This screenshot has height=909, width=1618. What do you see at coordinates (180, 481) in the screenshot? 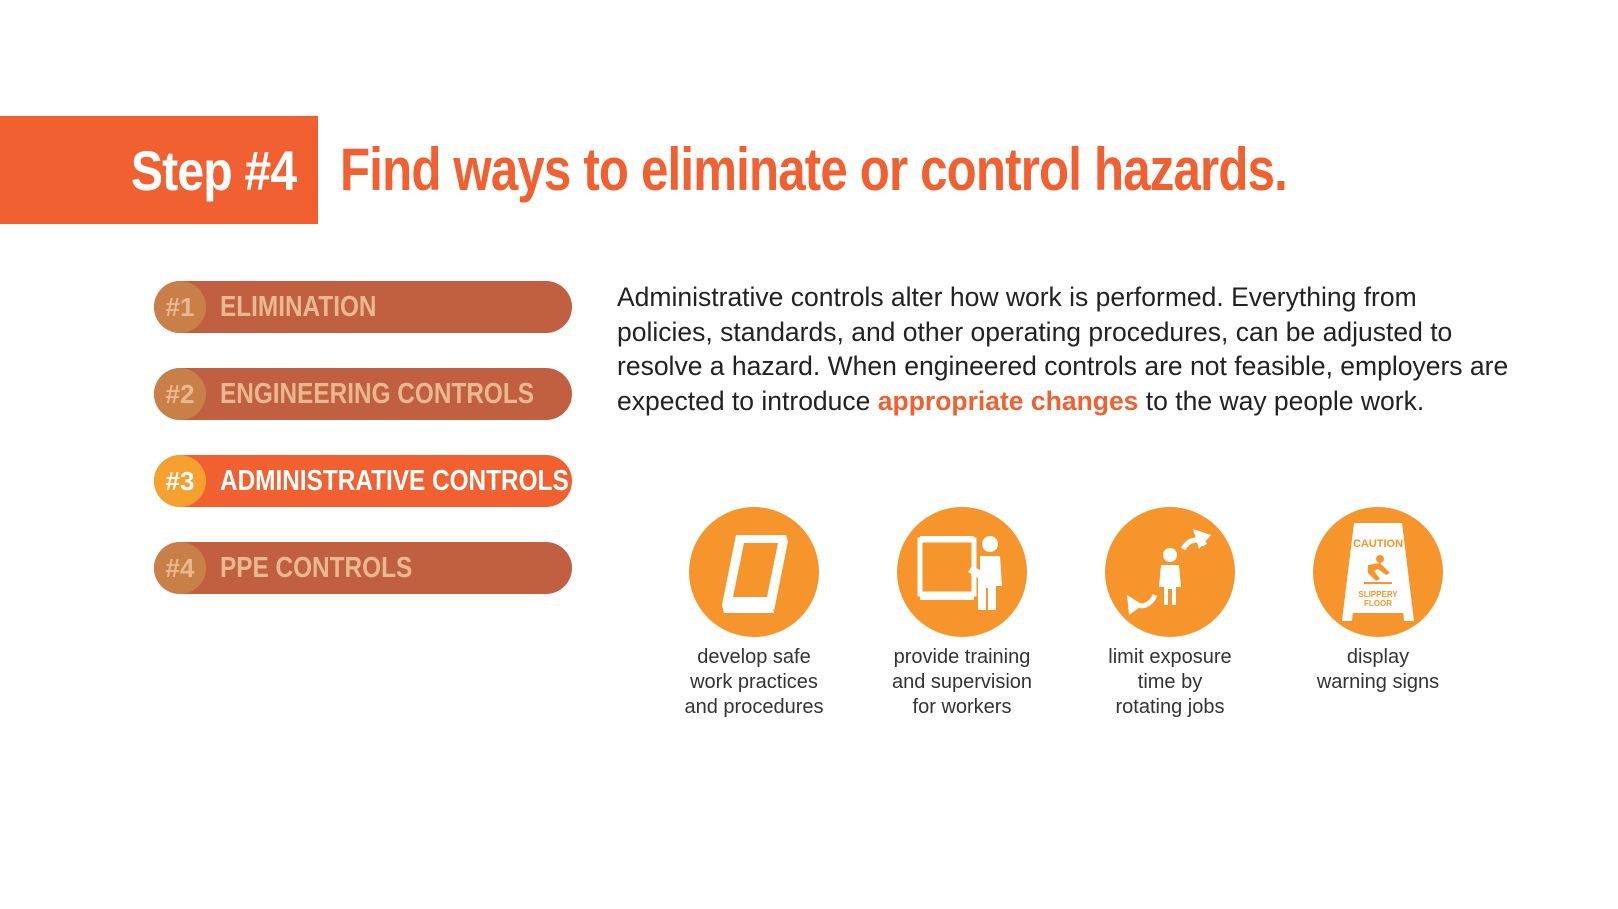
I see `level-number: #3` at bounding box center [180, 481].